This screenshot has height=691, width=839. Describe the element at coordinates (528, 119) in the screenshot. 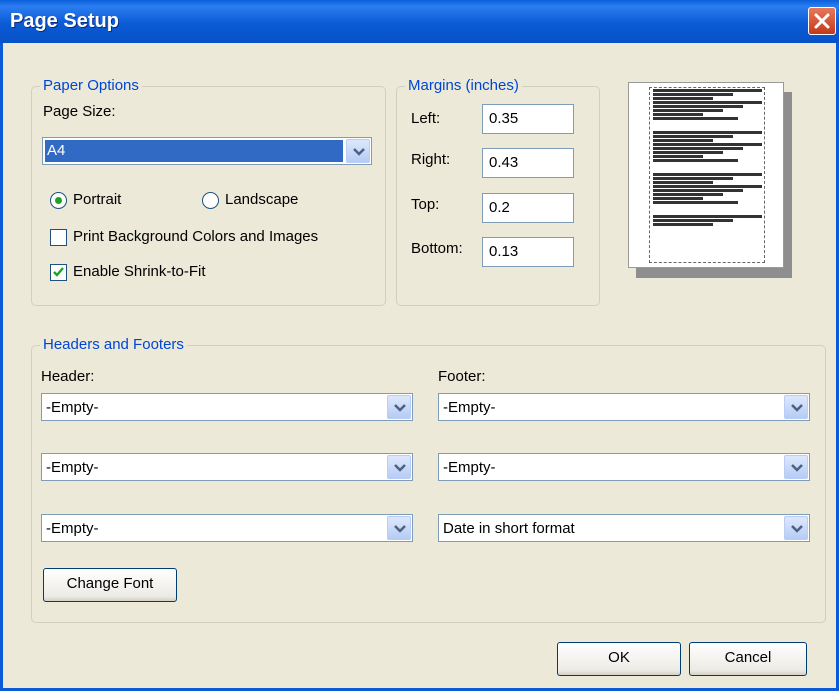

I see `margin-left-input: 0.35` at that location.